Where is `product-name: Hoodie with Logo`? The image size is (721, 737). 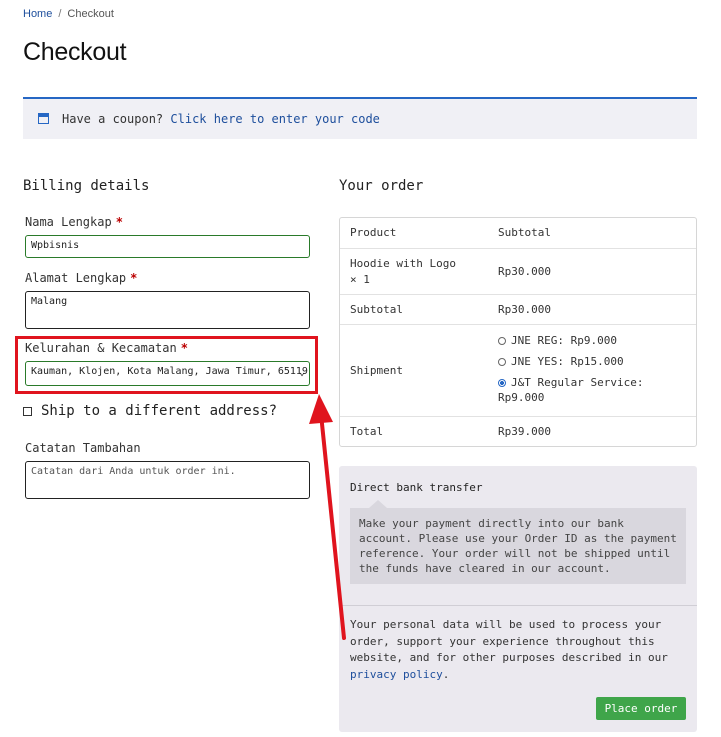
product-name: Hoodie with Logo is located at coordinates (403, 263).